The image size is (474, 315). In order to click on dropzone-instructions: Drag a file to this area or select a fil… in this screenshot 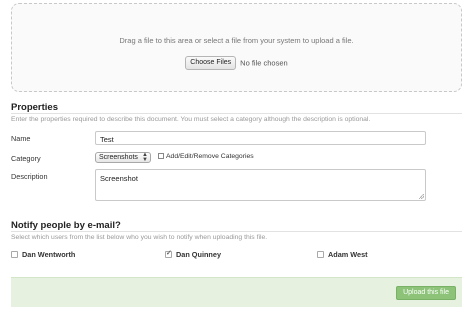, I will do `click(236, 40)`.